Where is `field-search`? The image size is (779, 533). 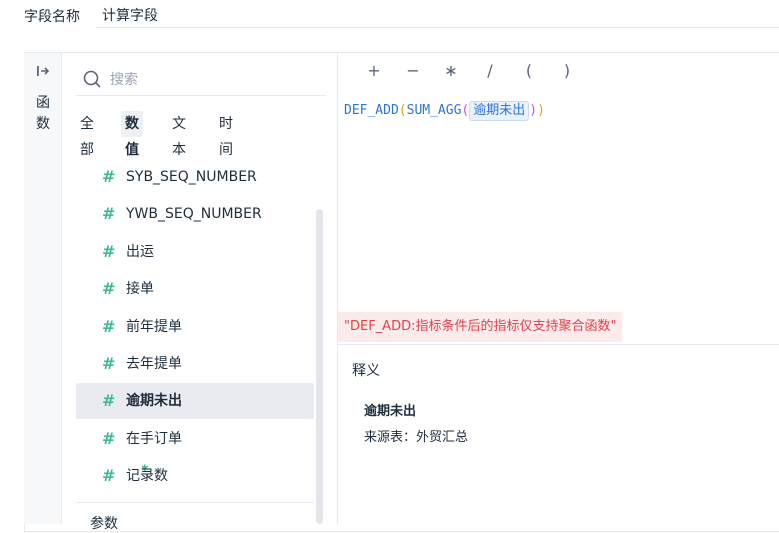
field-search is located at coordinates (201, 80).